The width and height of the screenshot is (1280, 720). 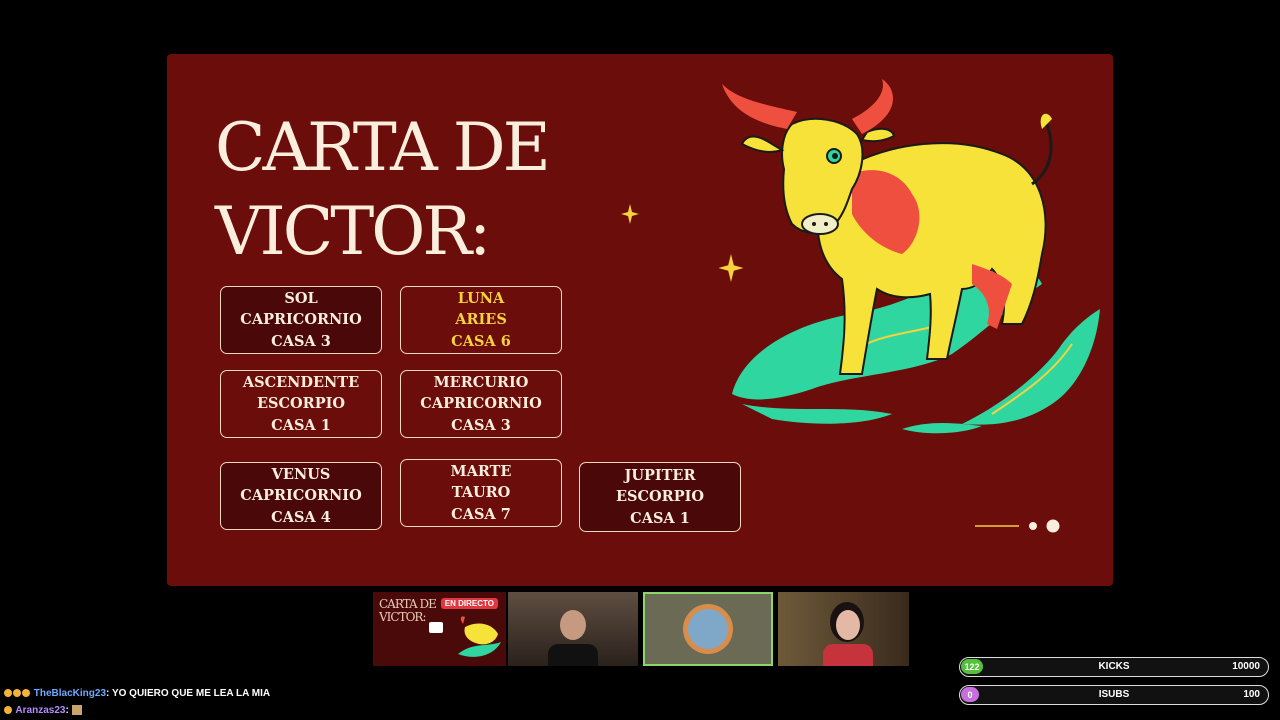 I want to click on card-sign: TAURO, so click(x=481, y=493).